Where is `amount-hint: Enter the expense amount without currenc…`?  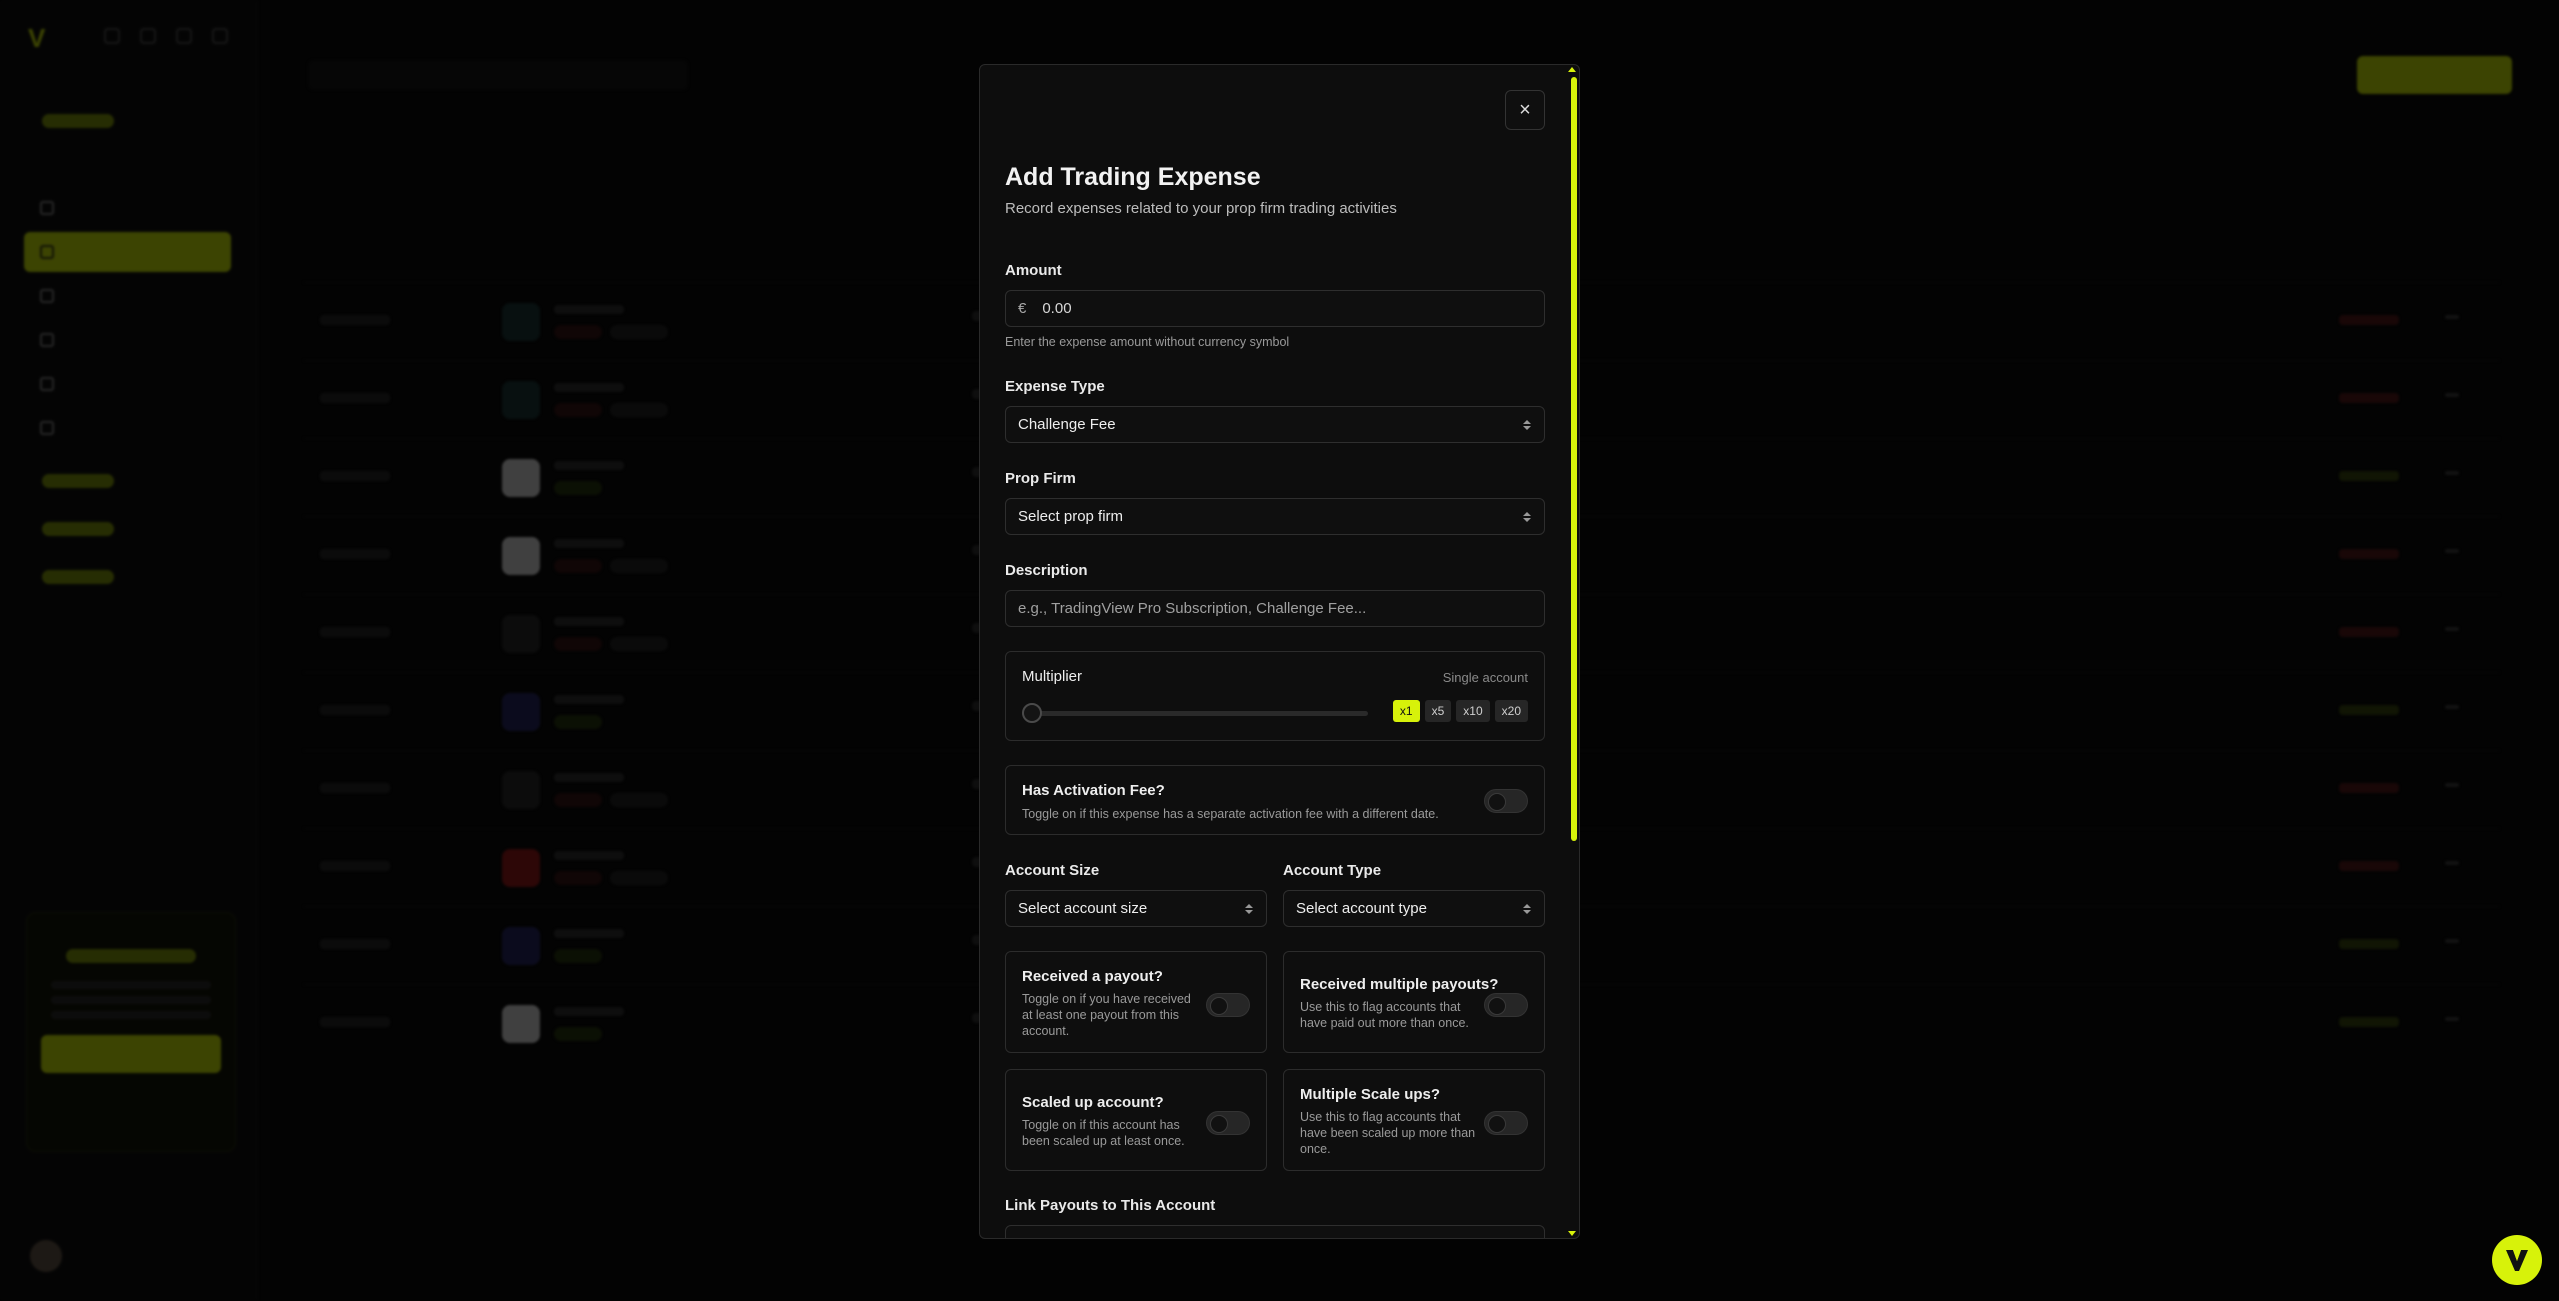
amount-hint: Enter the expense amount without currenc… is located at coordinates (1147, 342).